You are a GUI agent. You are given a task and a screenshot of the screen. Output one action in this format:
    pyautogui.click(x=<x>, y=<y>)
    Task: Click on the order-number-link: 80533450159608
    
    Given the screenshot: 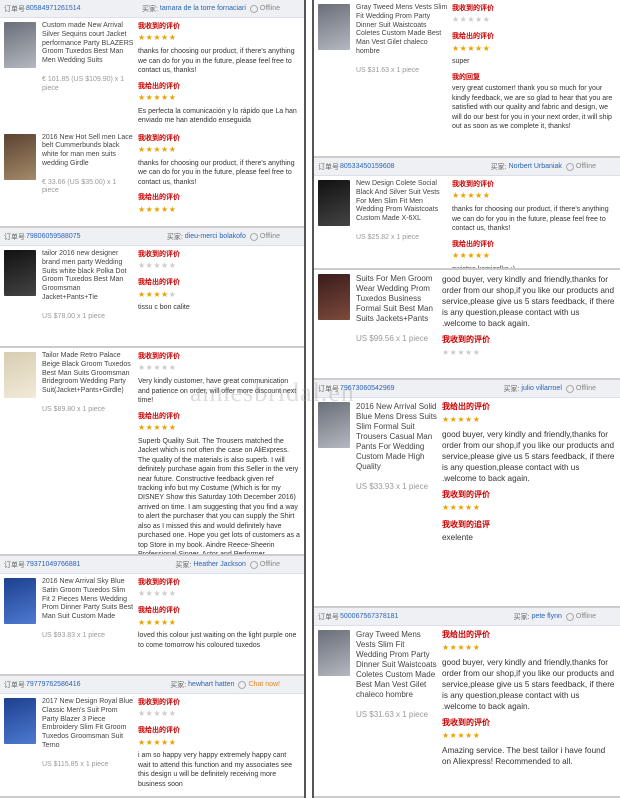 What is the action you would take?
    pyautogui.click(x=367, y=166)
    